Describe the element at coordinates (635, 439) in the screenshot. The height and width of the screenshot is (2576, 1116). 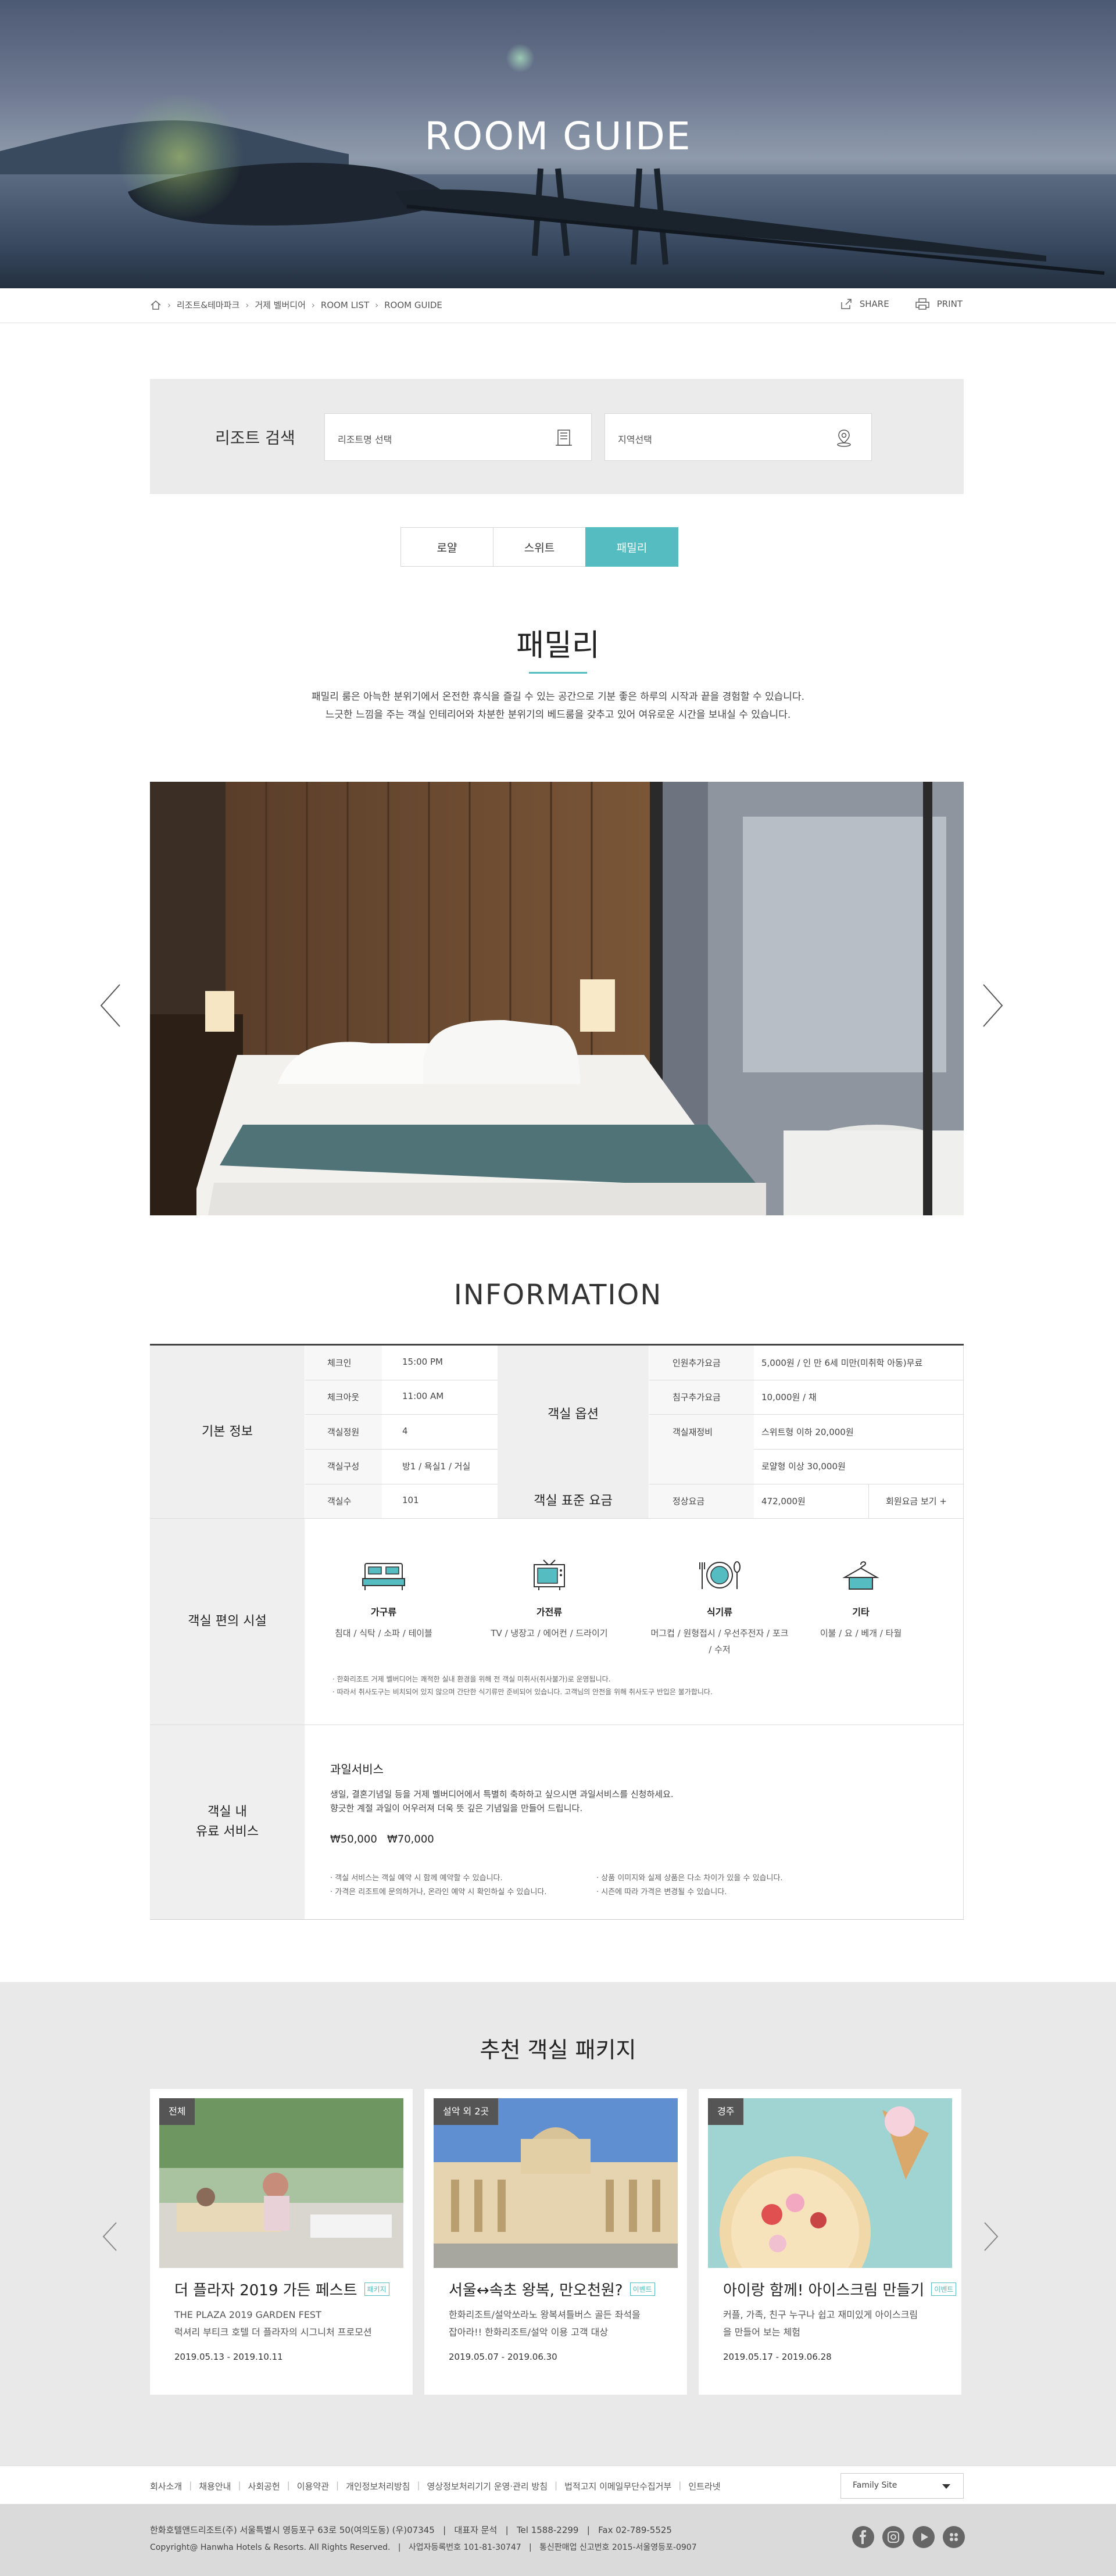
I see `region-select-placeholder: 지역선택` at that location.